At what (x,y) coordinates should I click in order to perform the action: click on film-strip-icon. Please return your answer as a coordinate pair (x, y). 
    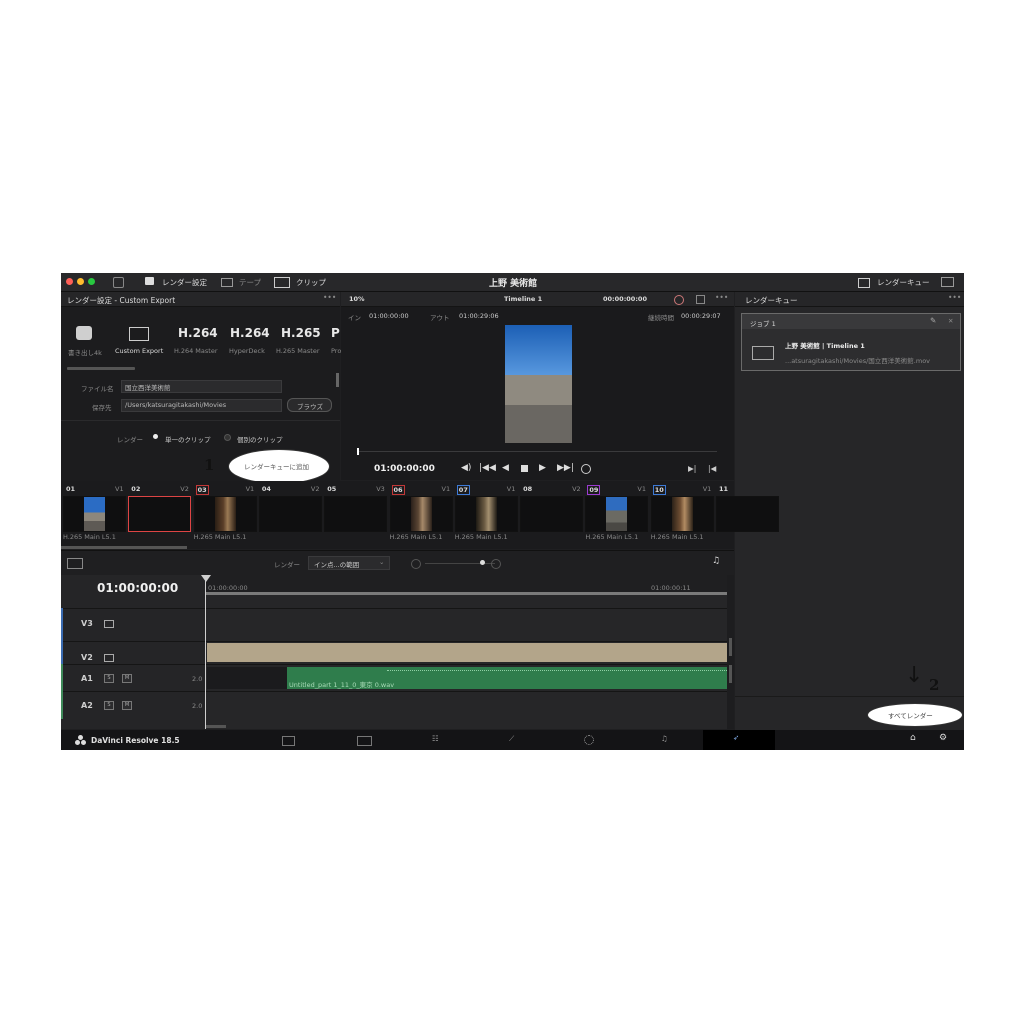
    Looking at the image, I should click on (139, 334).